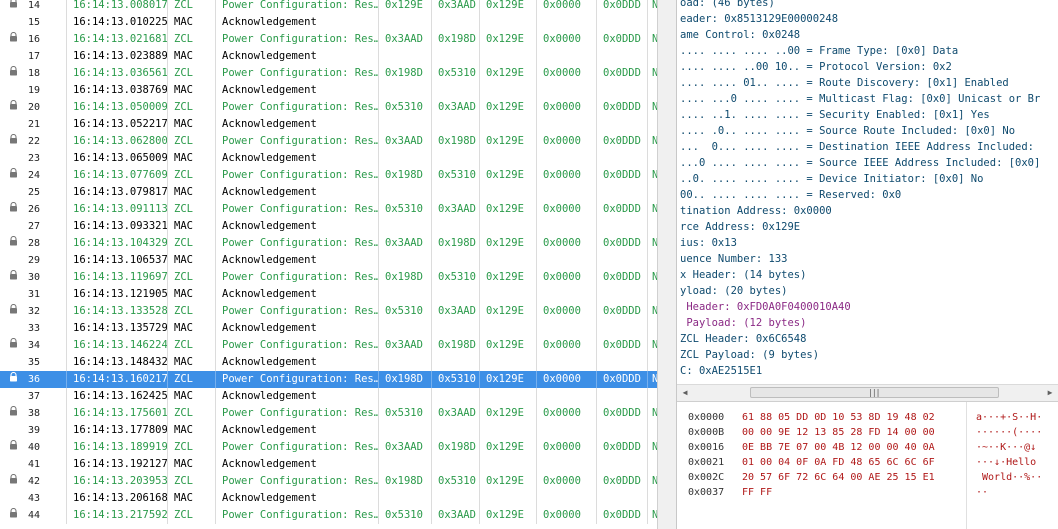 This screenshot has height=529, width=1058. What do you see at coordinates (749, 355) in the screenshot?
I see `detail-tree-line: ZCL Payload: (9 bytes)` at bounding box center [749, 355].